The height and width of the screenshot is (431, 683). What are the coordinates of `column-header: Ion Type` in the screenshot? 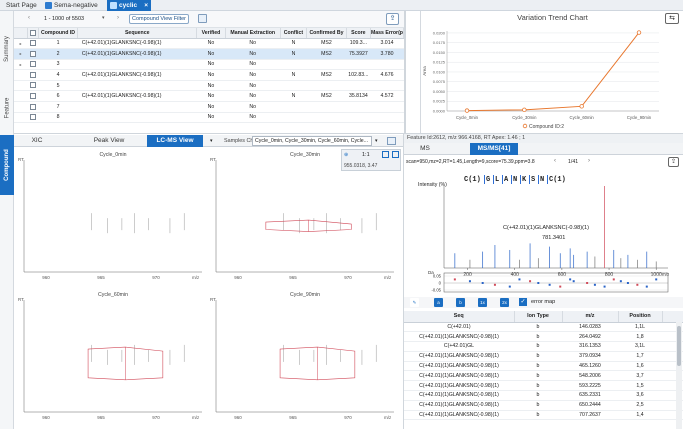 It's located at (538, 317).